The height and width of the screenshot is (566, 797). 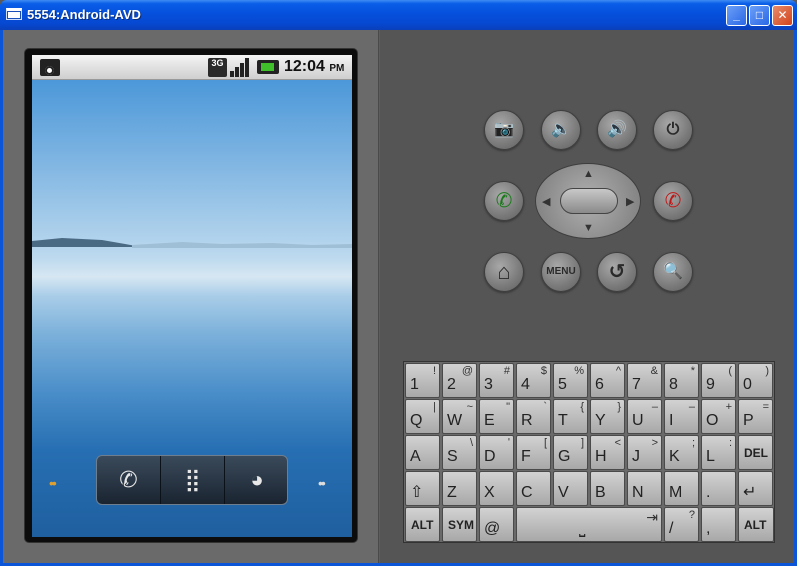 What do you see at coordinates (545, 407) in the screenshot?
I see `key-alt-label: `` at bounding box center [545, 407].